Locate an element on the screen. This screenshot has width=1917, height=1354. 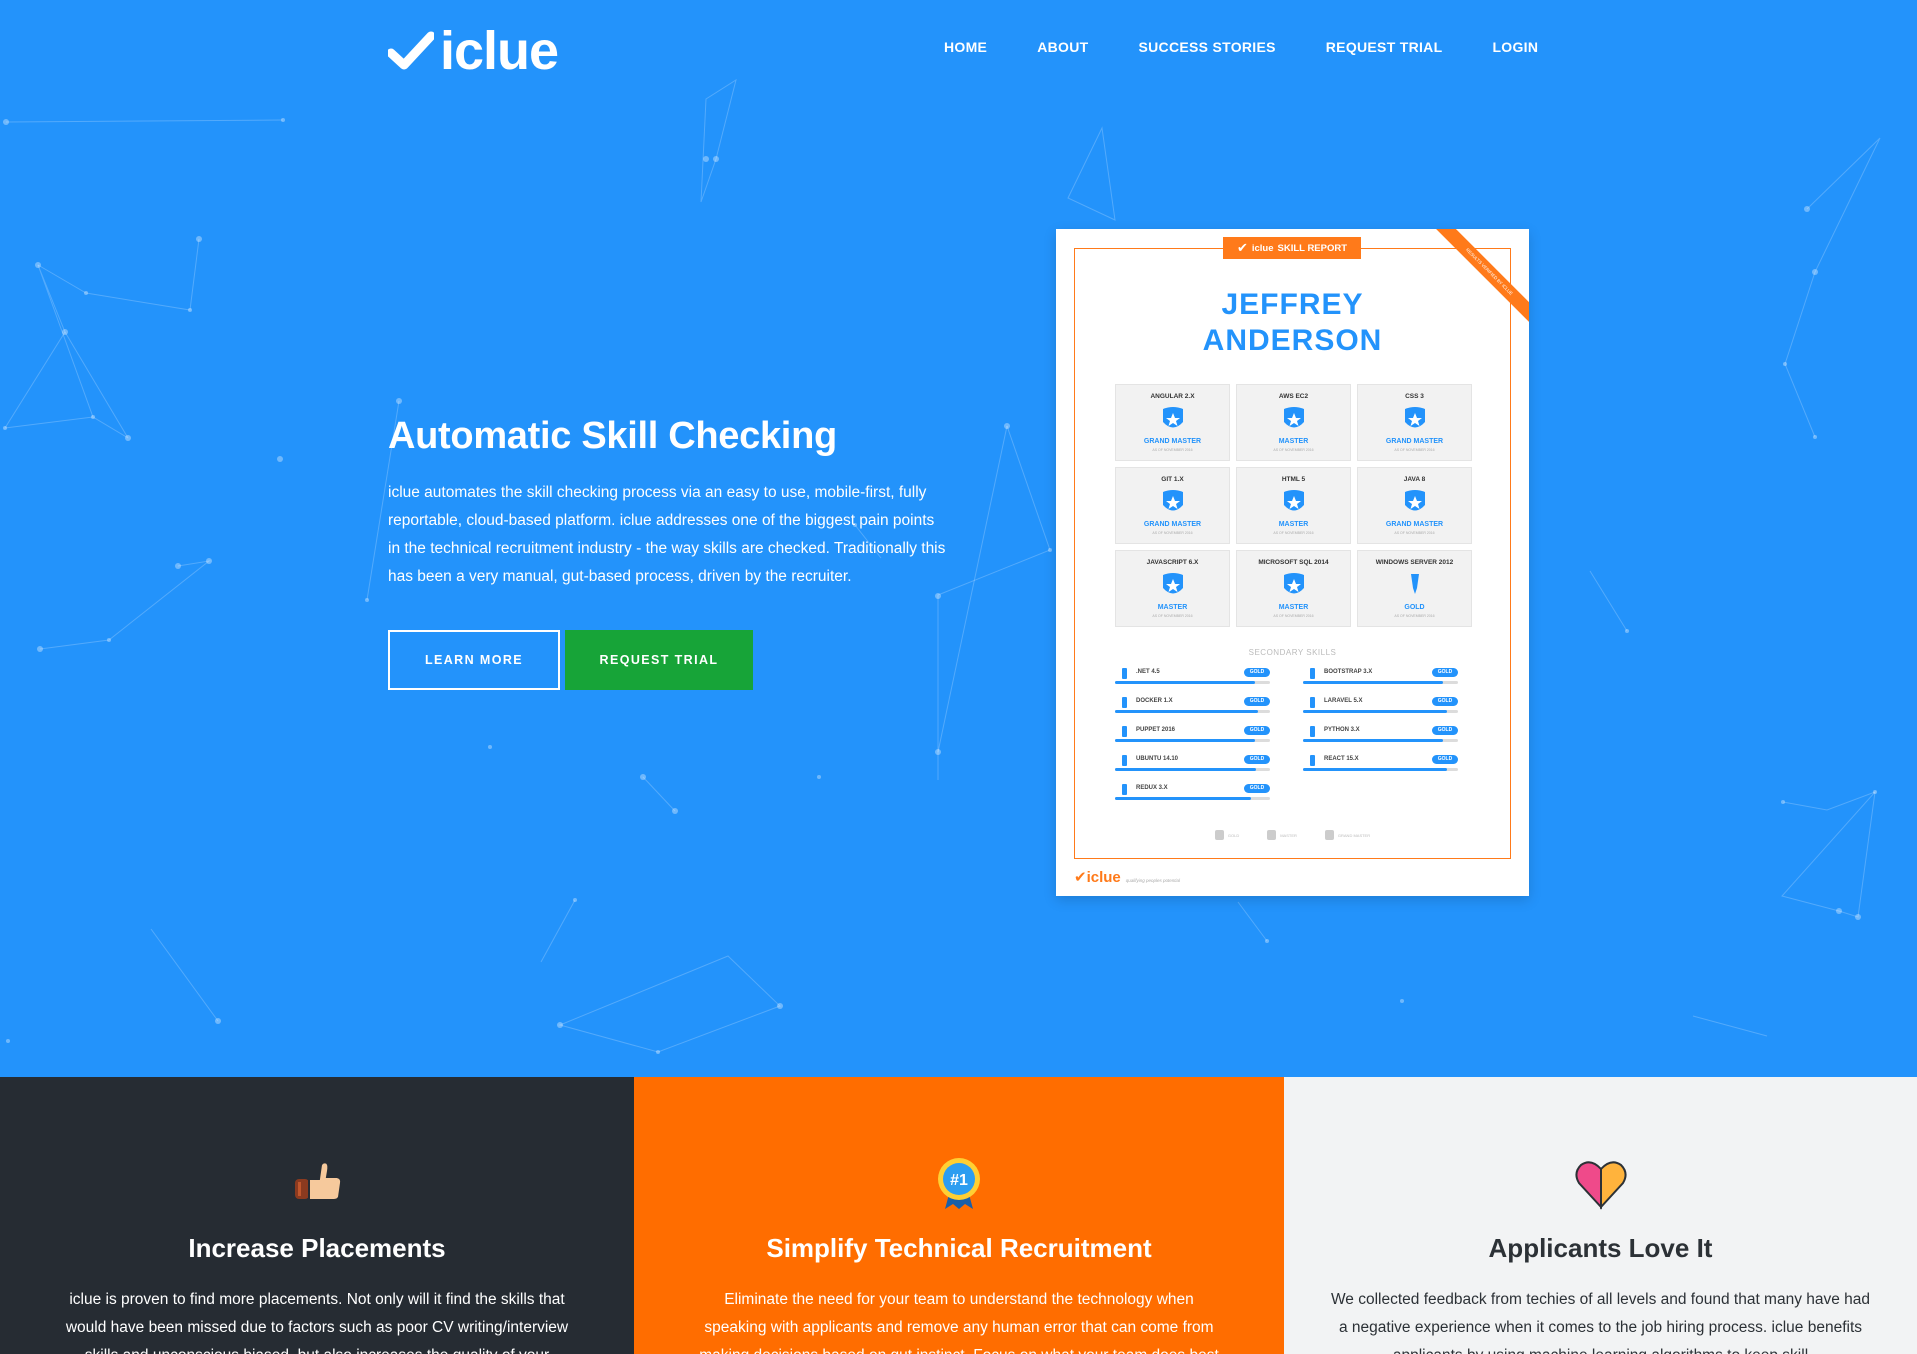
legend-item: MASTER is located at coordinates (1282, 835).